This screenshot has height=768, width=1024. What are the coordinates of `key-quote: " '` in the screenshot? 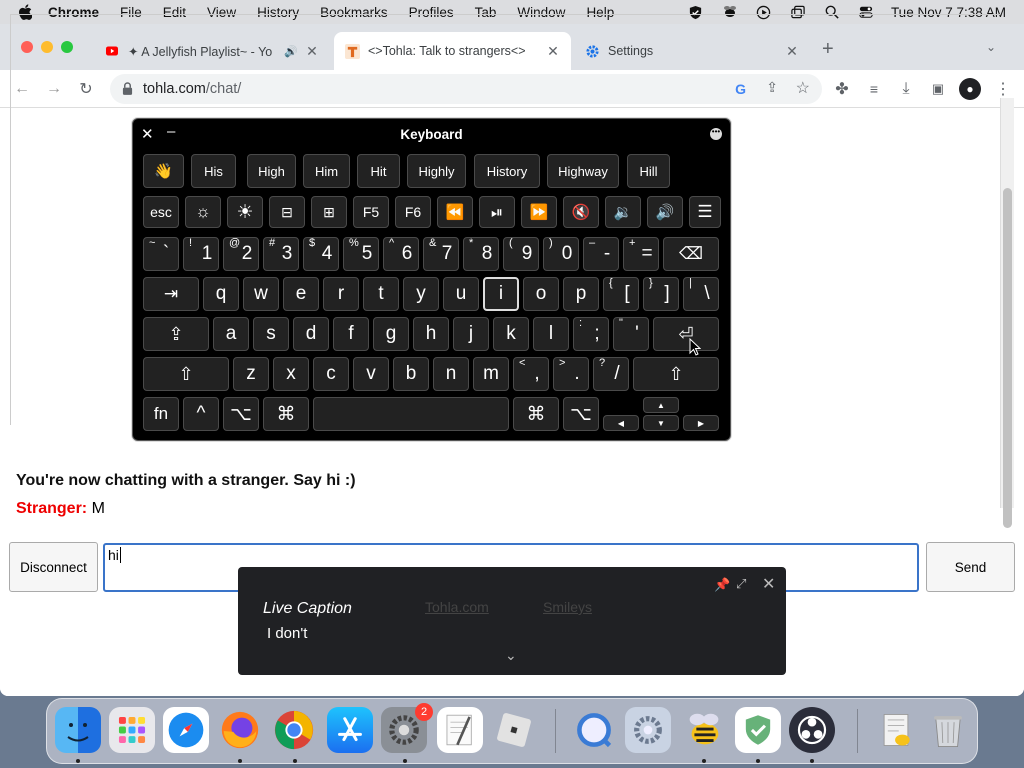 It's located at (631, 334).